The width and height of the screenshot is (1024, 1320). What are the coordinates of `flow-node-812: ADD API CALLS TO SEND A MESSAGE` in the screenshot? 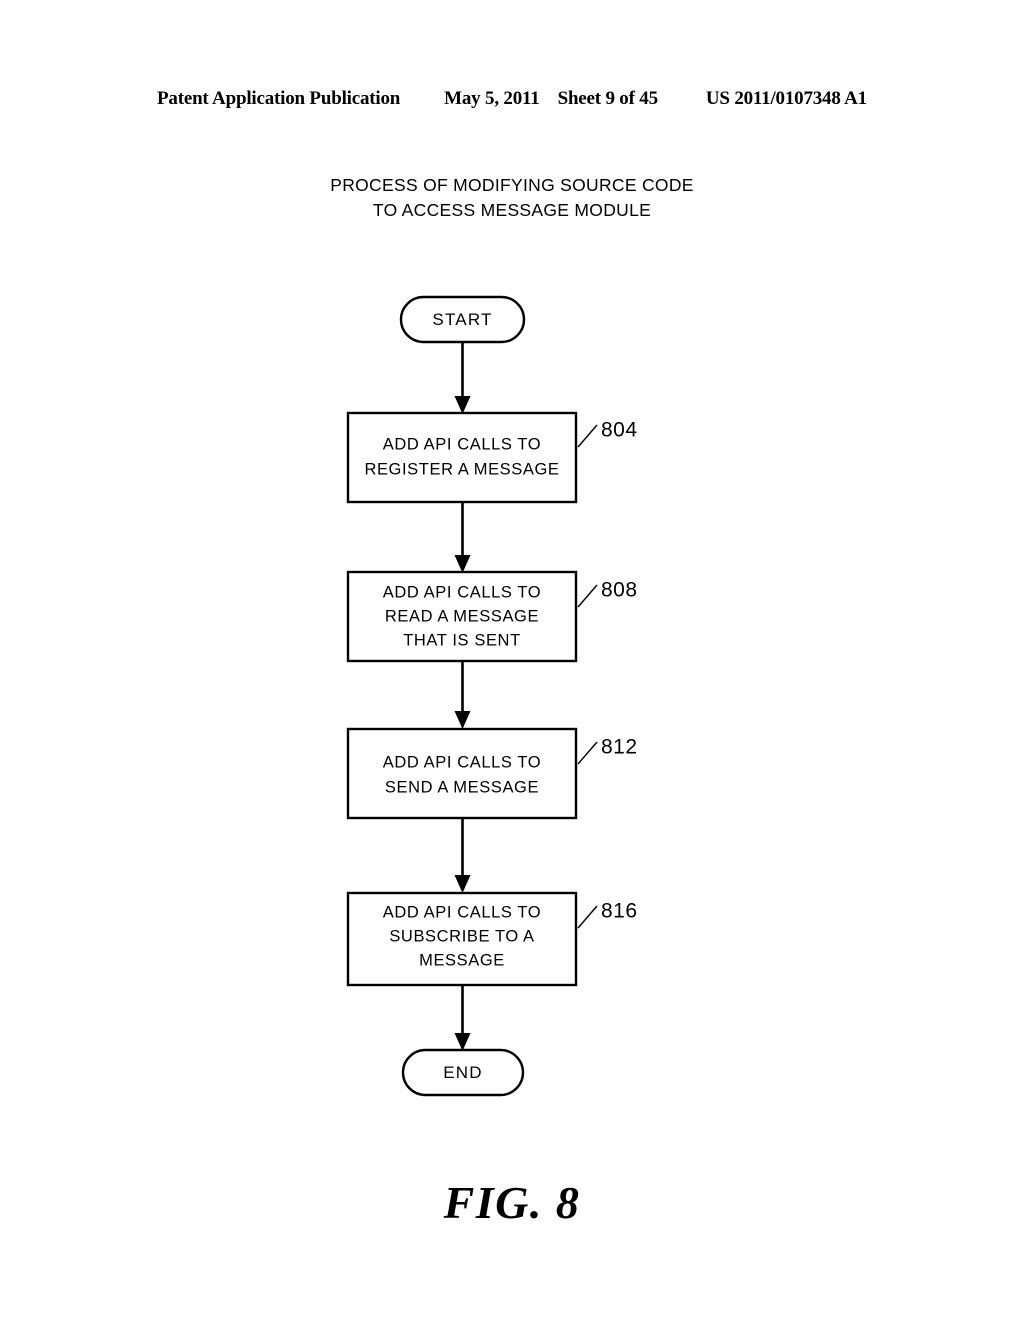 It's located at (462, 773).